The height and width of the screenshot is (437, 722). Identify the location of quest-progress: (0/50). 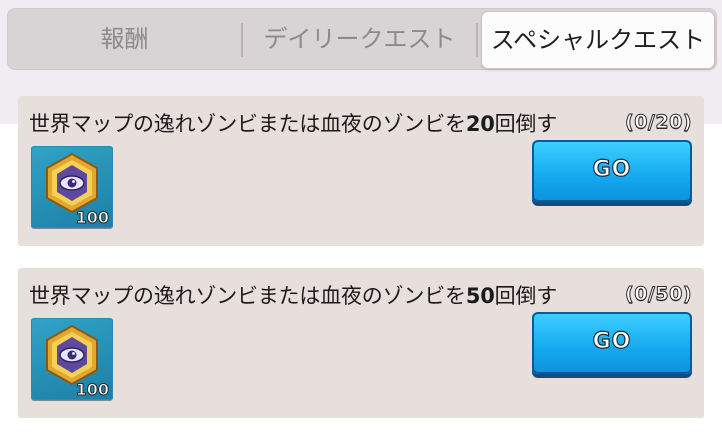
(658, 294).